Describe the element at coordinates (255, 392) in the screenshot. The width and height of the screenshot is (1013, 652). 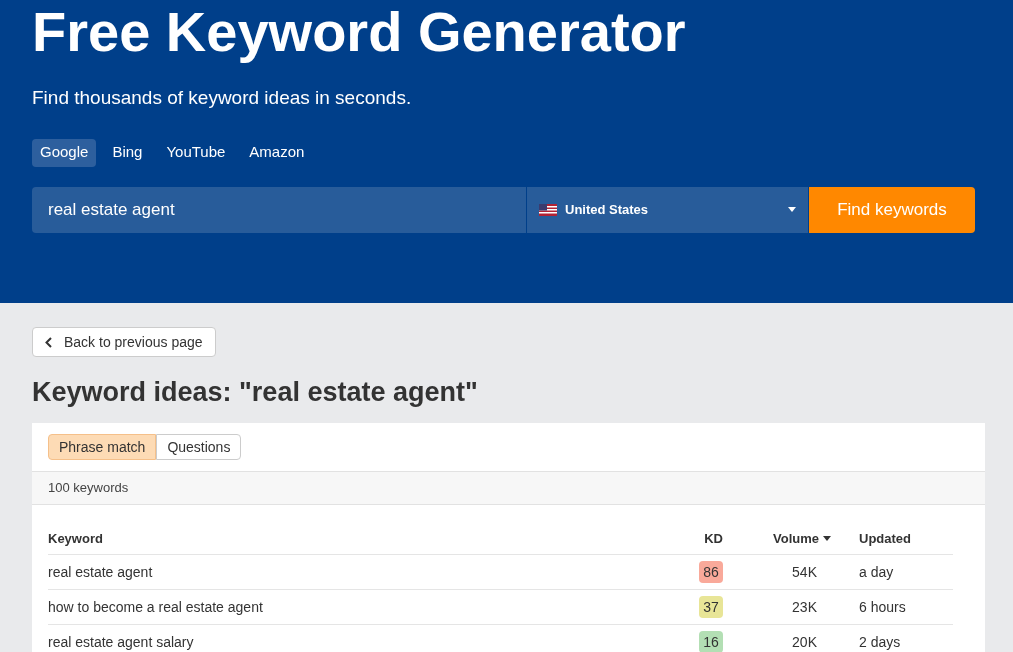
I see `results-heading: Keyword ideas: "real estate agent"` at that location.